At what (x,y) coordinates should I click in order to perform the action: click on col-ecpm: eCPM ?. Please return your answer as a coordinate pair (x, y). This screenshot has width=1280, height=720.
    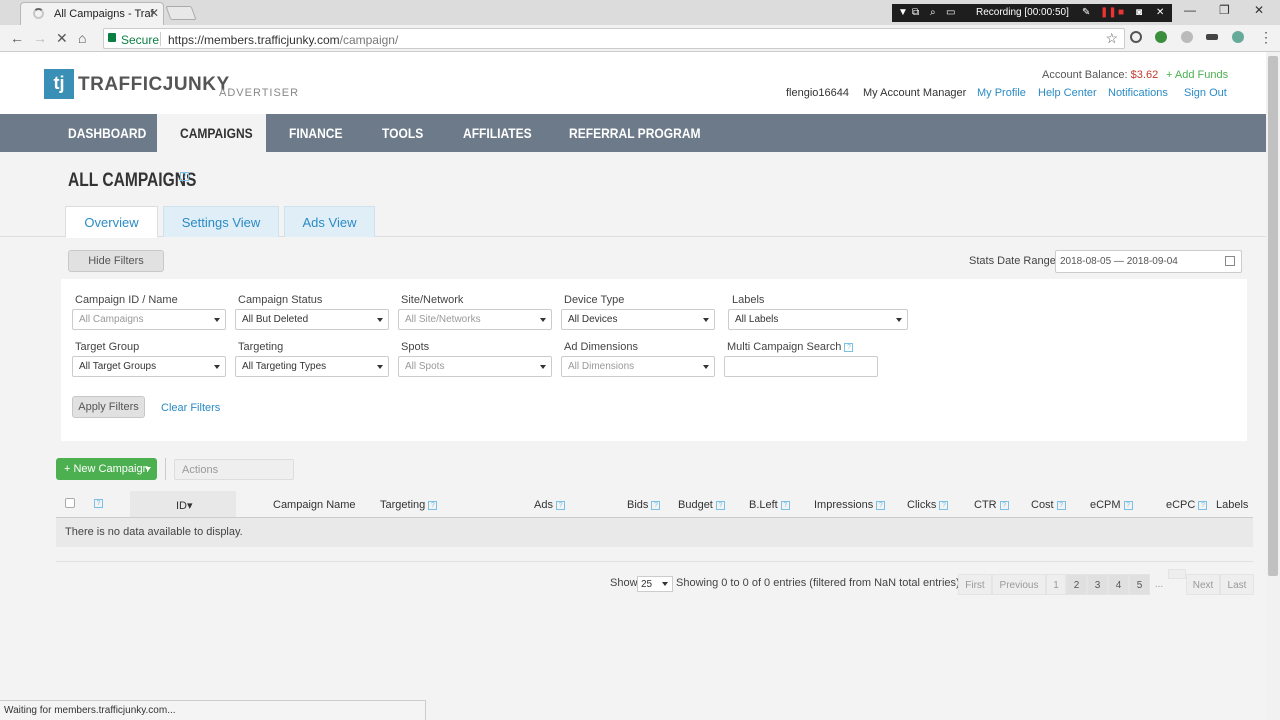
    Looking at the image, I should click on (1111, 505).